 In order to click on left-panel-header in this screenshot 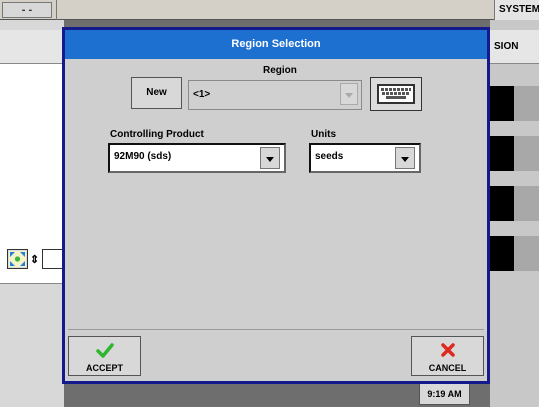, I will do `click(32, 47)`.